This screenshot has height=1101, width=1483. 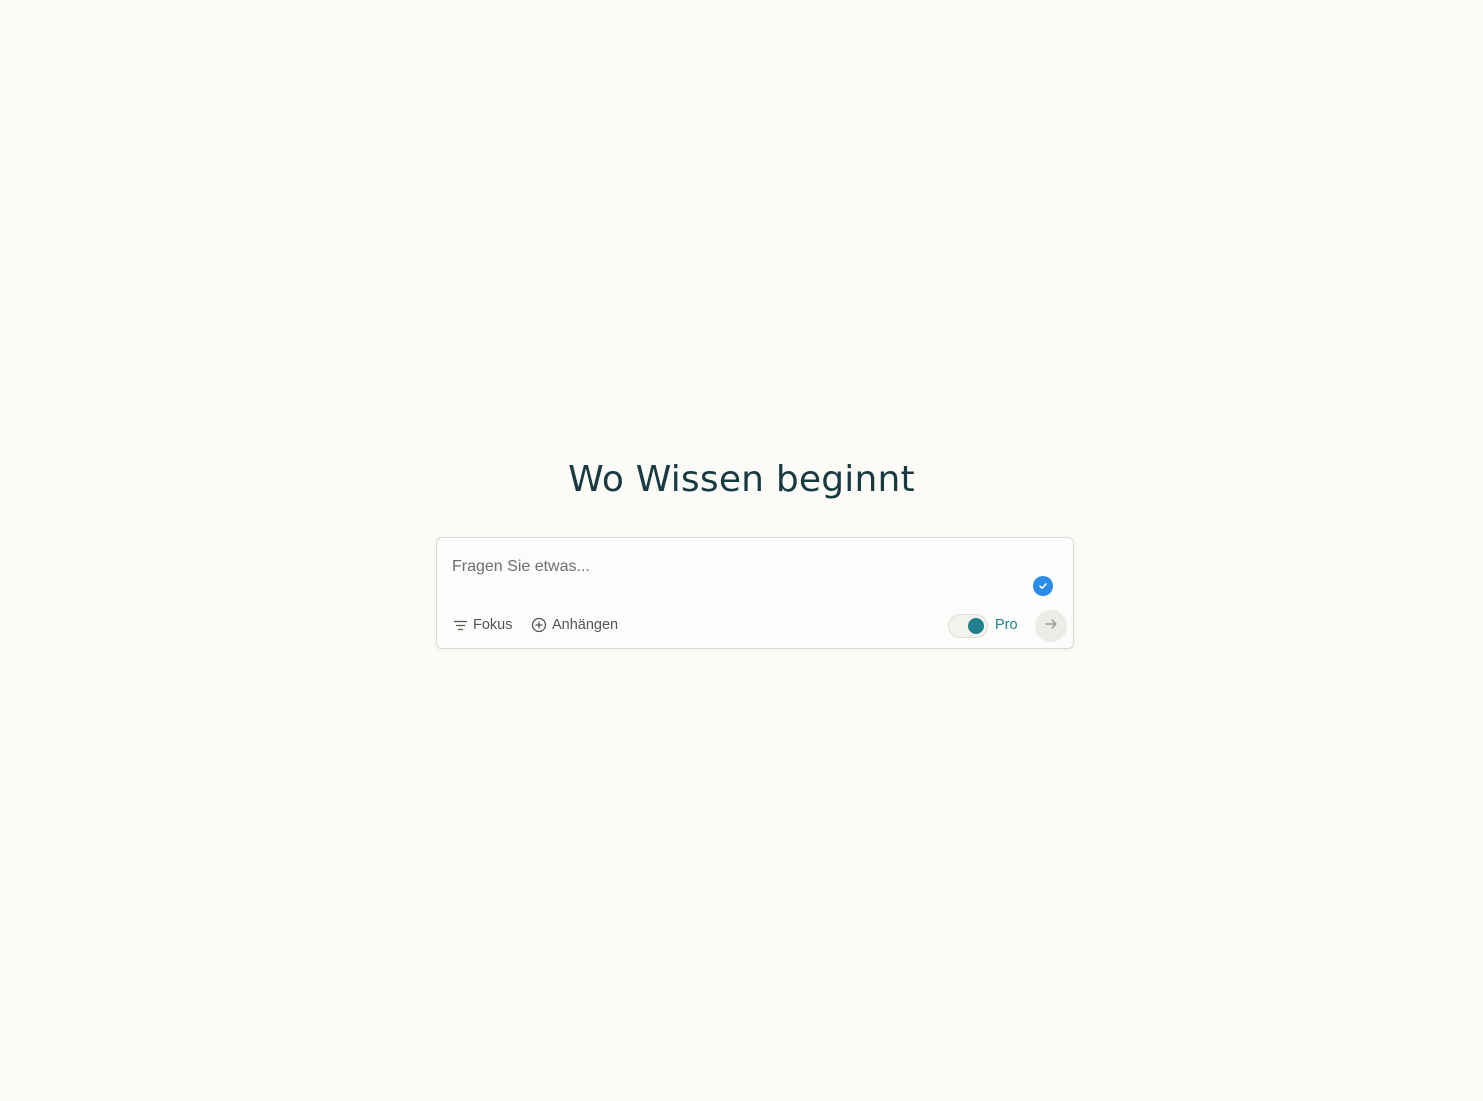 What do you see at coordinates (539, 625) in the screenshot?
I see `plus-circle-icon` at bounding box center [539, 625].